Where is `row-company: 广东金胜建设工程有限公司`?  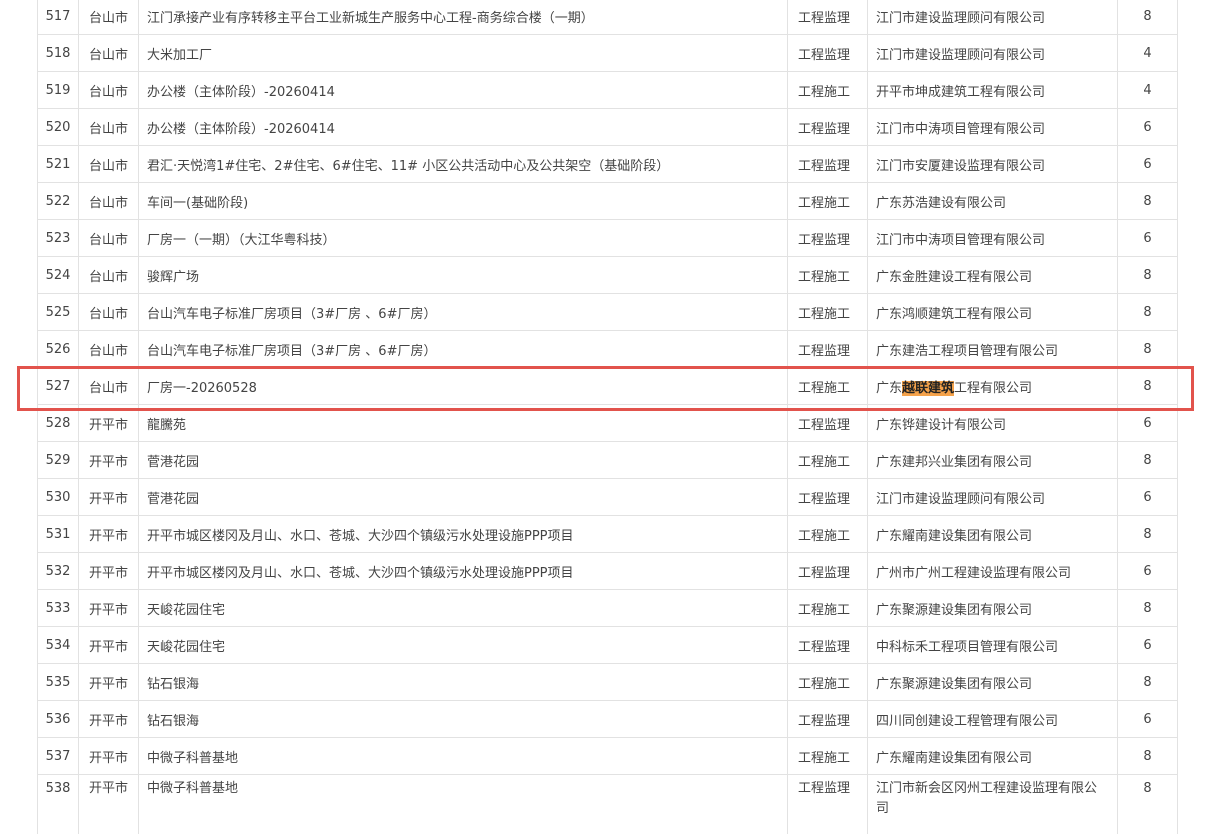
row-company: 广东金胜建设工程有限公司 is located at coordinates (992, 275).